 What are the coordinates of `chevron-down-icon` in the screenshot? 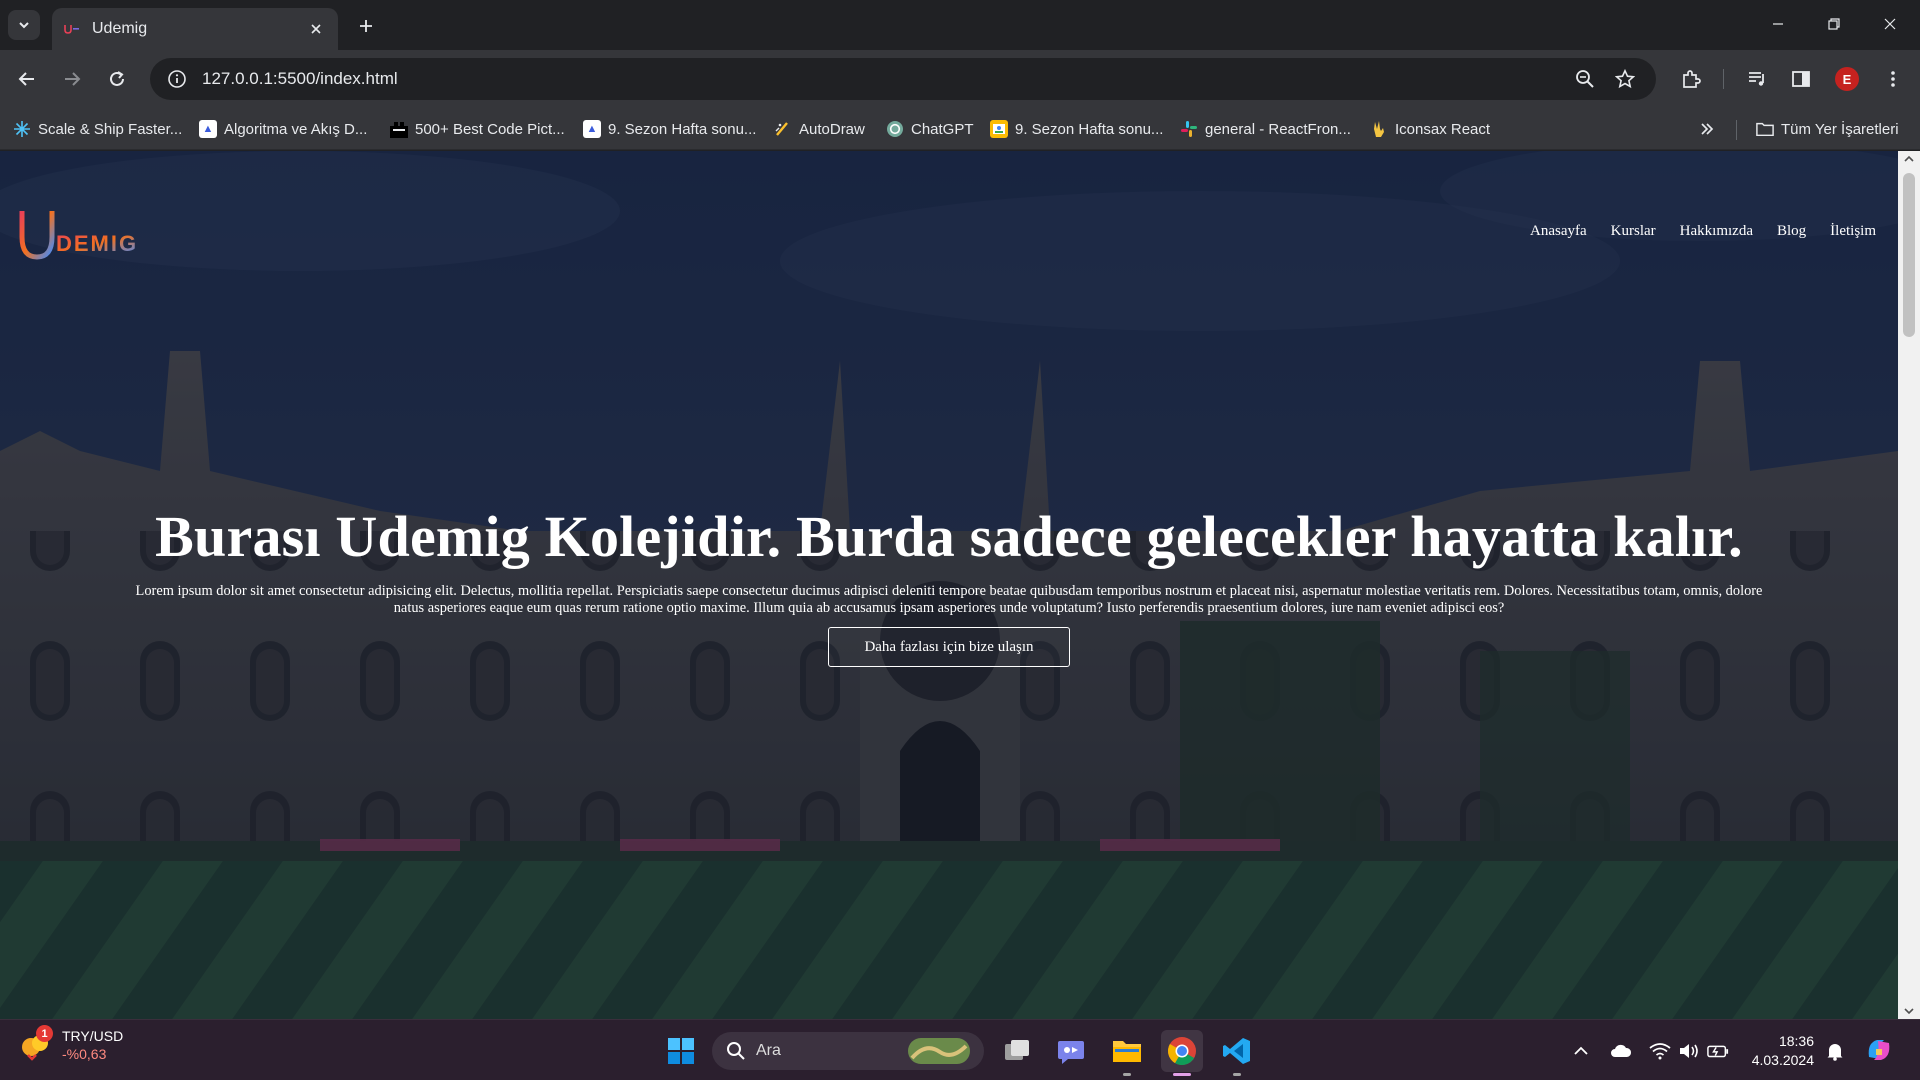 It's located at (24, 25).